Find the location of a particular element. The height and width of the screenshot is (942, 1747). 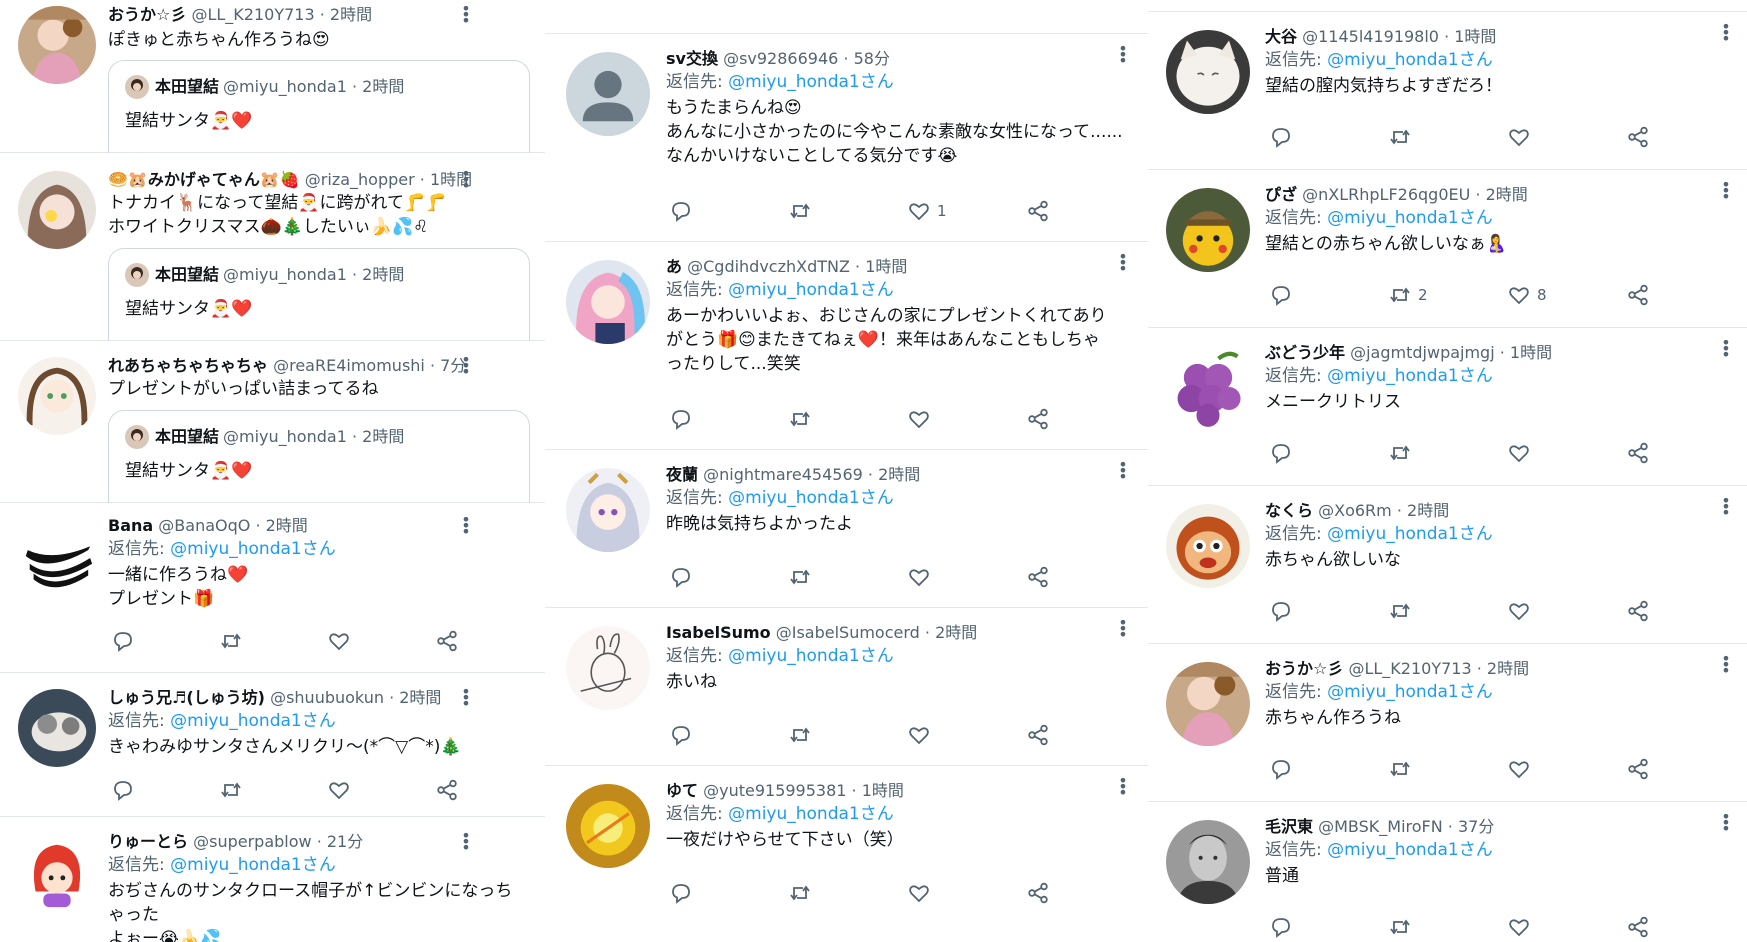

like-button: 8 is located at coordinates (1527, 295).